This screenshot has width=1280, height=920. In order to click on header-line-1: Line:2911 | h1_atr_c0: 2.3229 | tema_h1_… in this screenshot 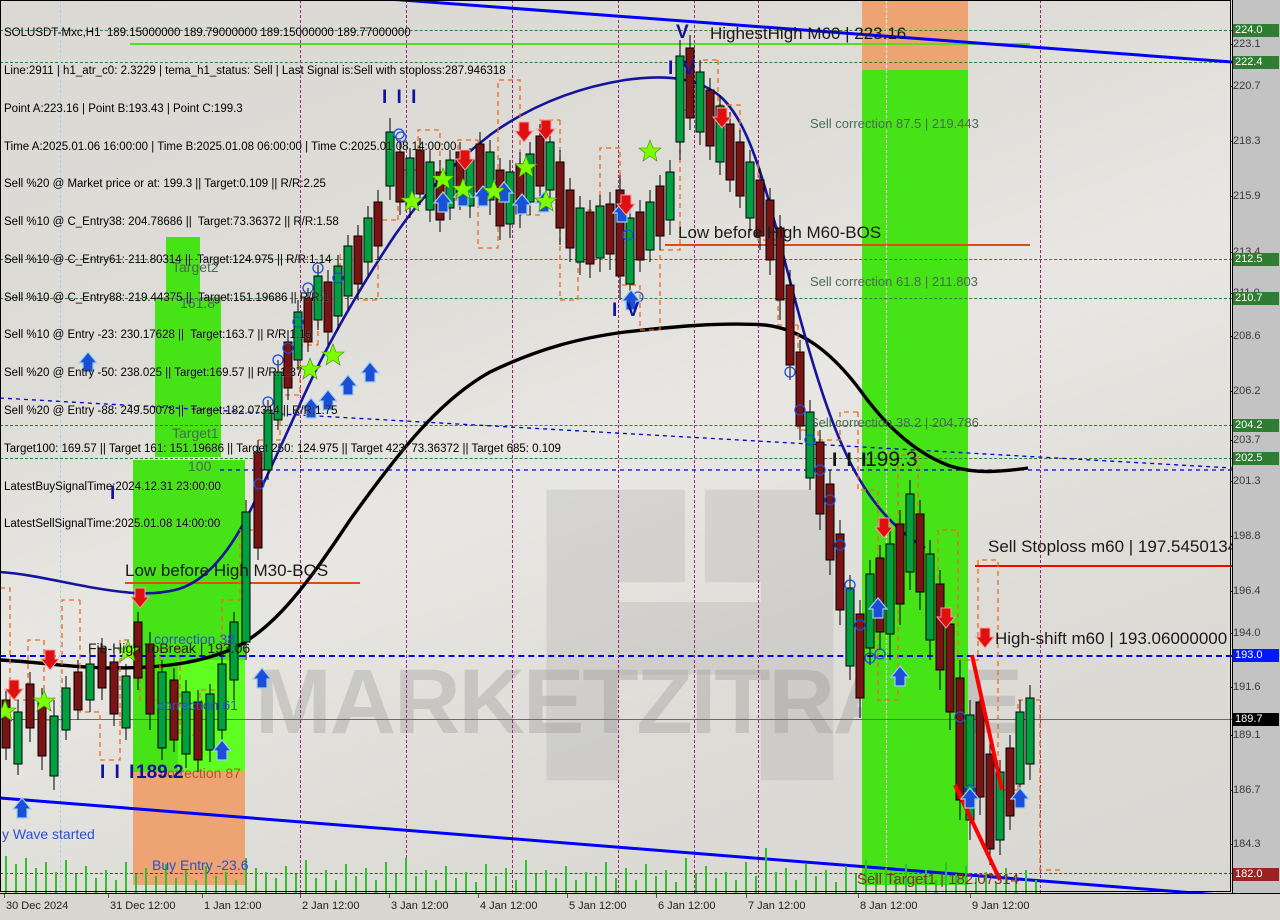, I will do `click(255, 70)`.